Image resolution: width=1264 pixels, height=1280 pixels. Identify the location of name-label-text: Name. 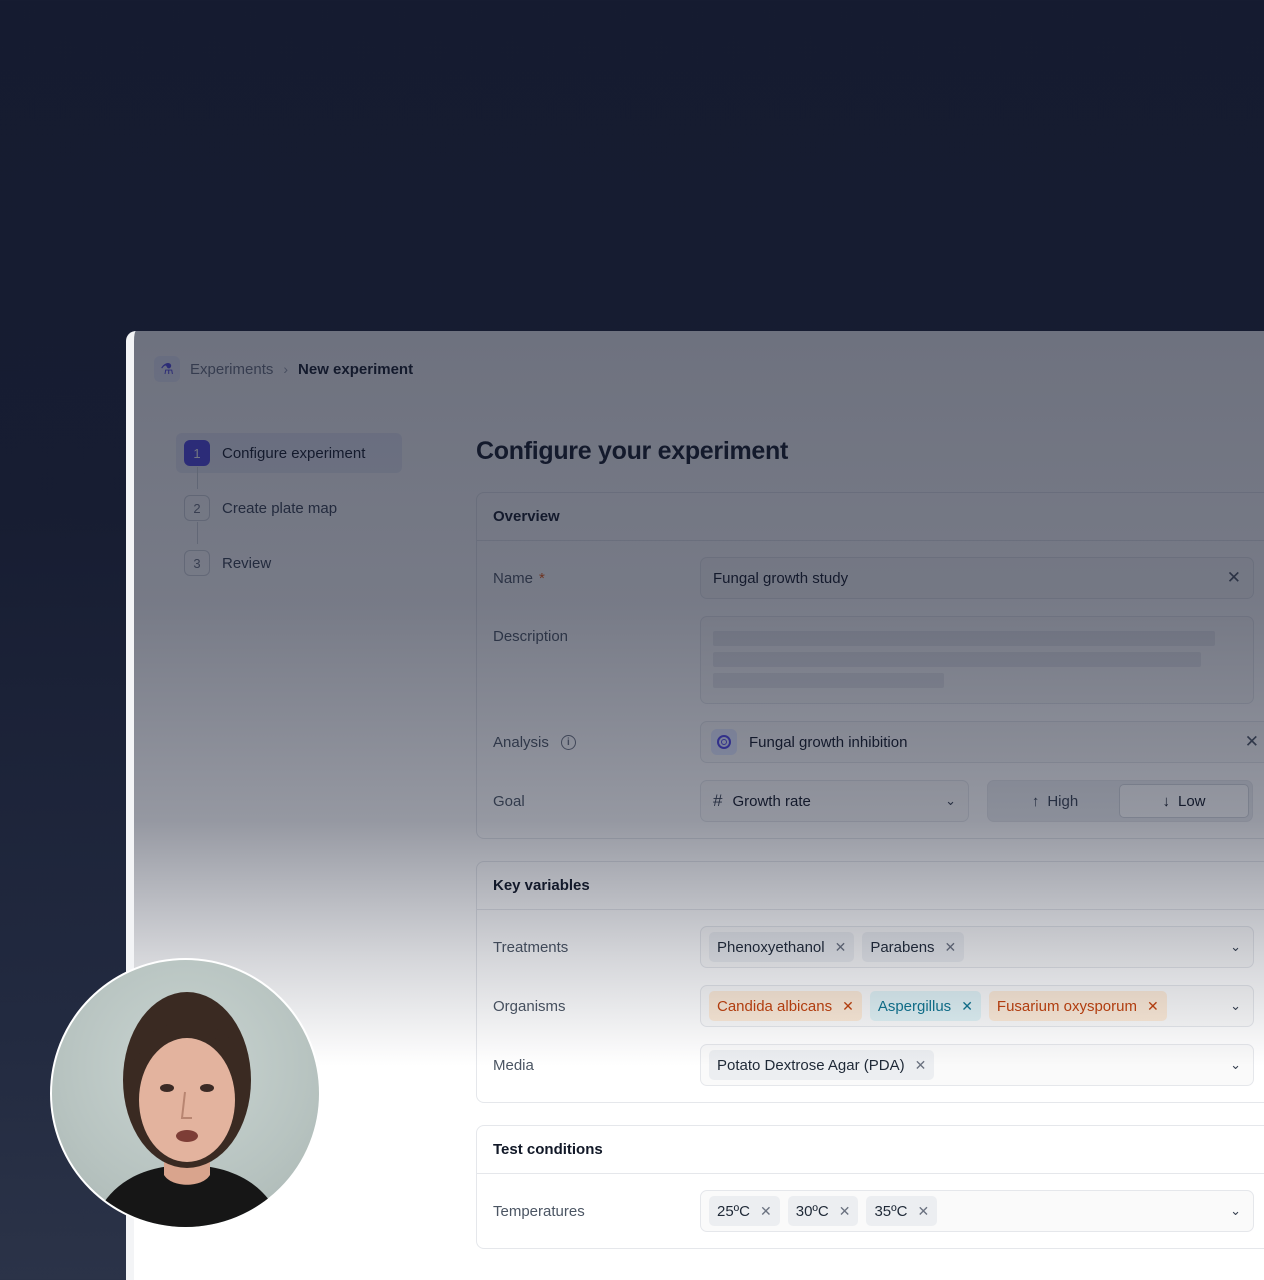
(513, 578).